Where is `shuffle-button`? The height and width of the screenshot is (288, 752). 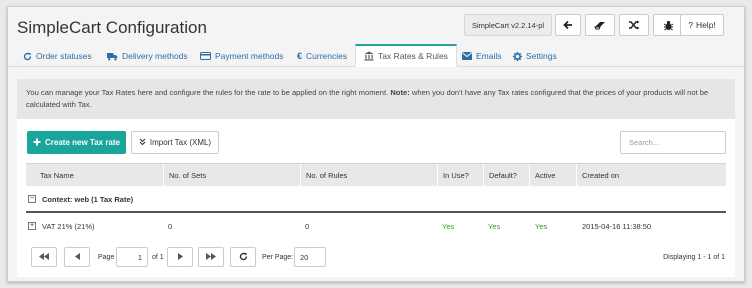
shuffle-button is located at coordinates (634, 25).